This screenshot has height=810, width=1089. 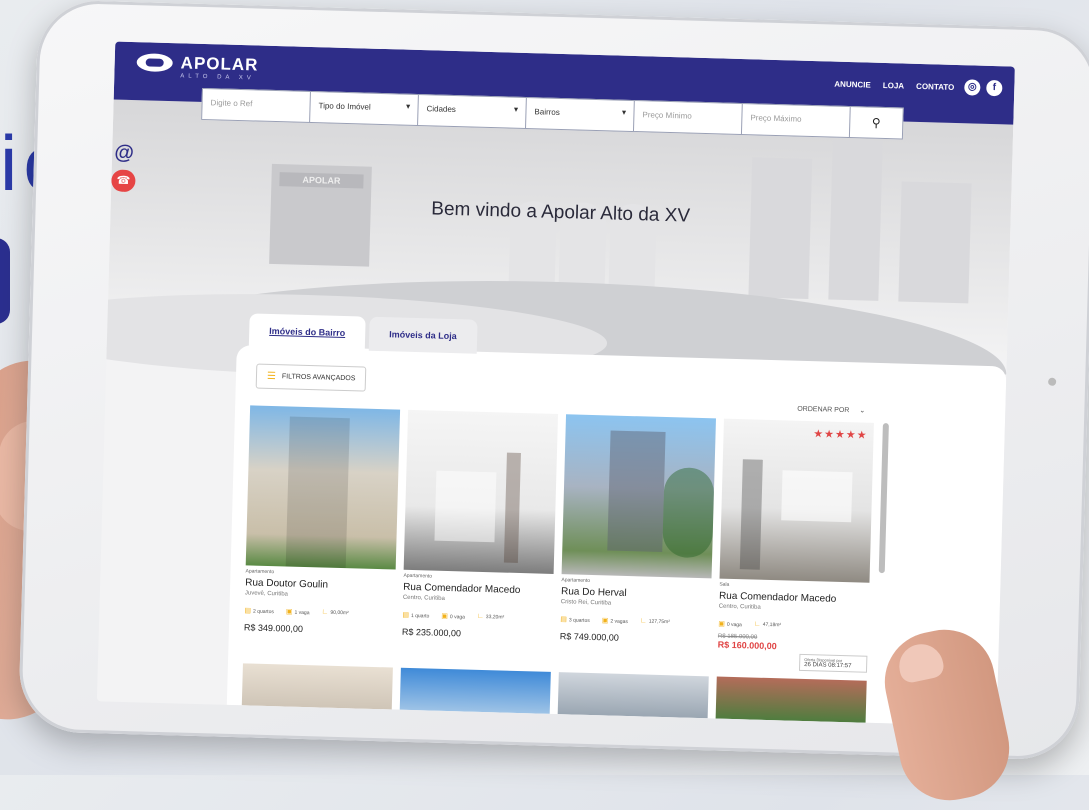 What do you see at coordinates (263, 612) in the screenshot?
I see `feature-bedrooms-text: 2 quartos` at bounding box center [263, 612].